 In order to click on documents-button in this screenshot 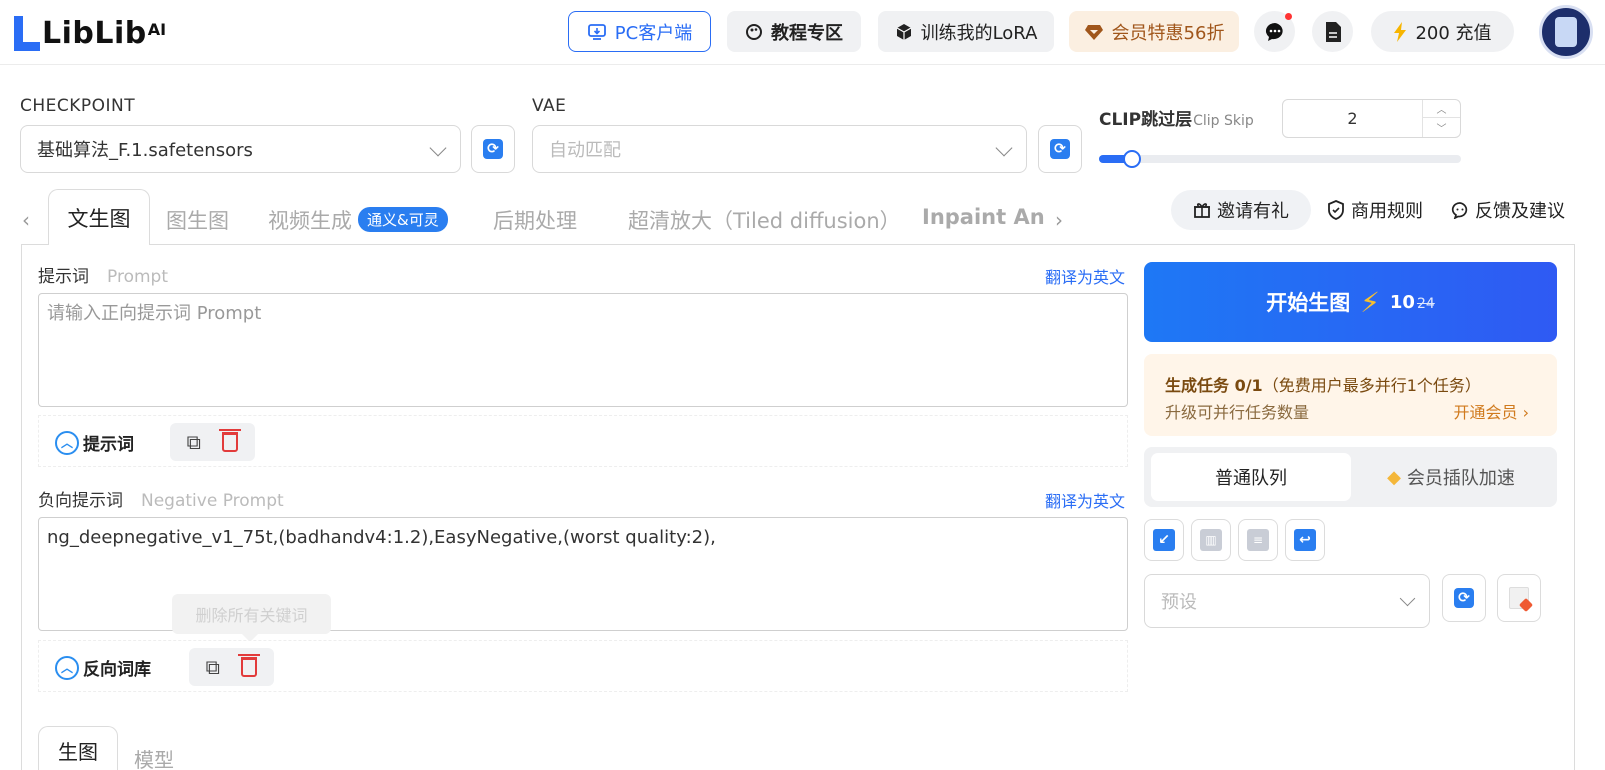, I will do `click(1332, 31)`.